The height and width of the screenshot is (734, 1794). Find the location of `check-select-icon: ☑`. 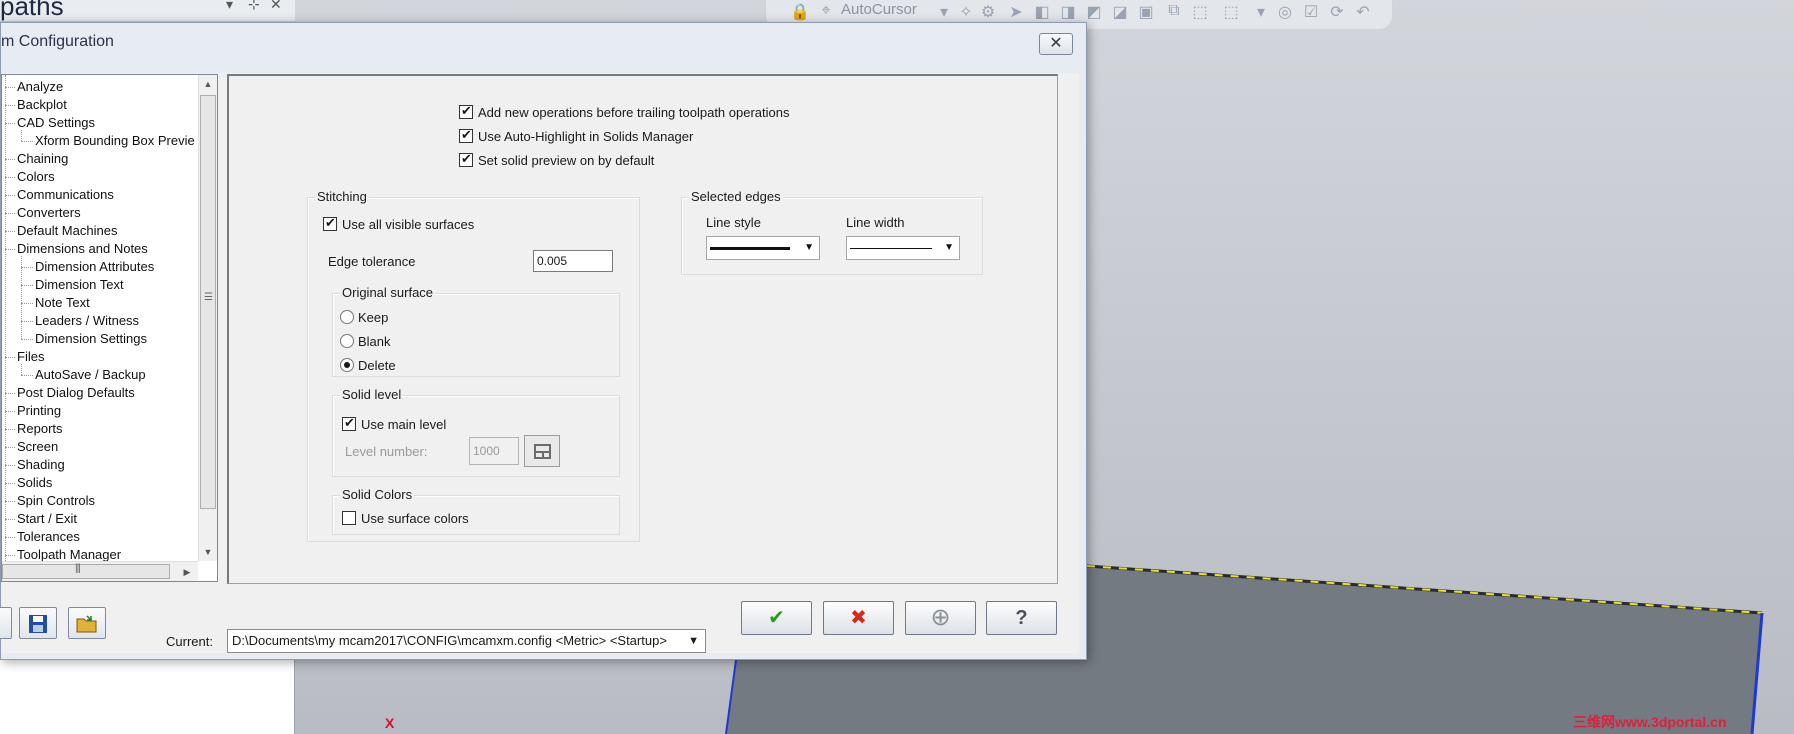

check-select-icon: ☑ is located at coordinates (1311, 12).